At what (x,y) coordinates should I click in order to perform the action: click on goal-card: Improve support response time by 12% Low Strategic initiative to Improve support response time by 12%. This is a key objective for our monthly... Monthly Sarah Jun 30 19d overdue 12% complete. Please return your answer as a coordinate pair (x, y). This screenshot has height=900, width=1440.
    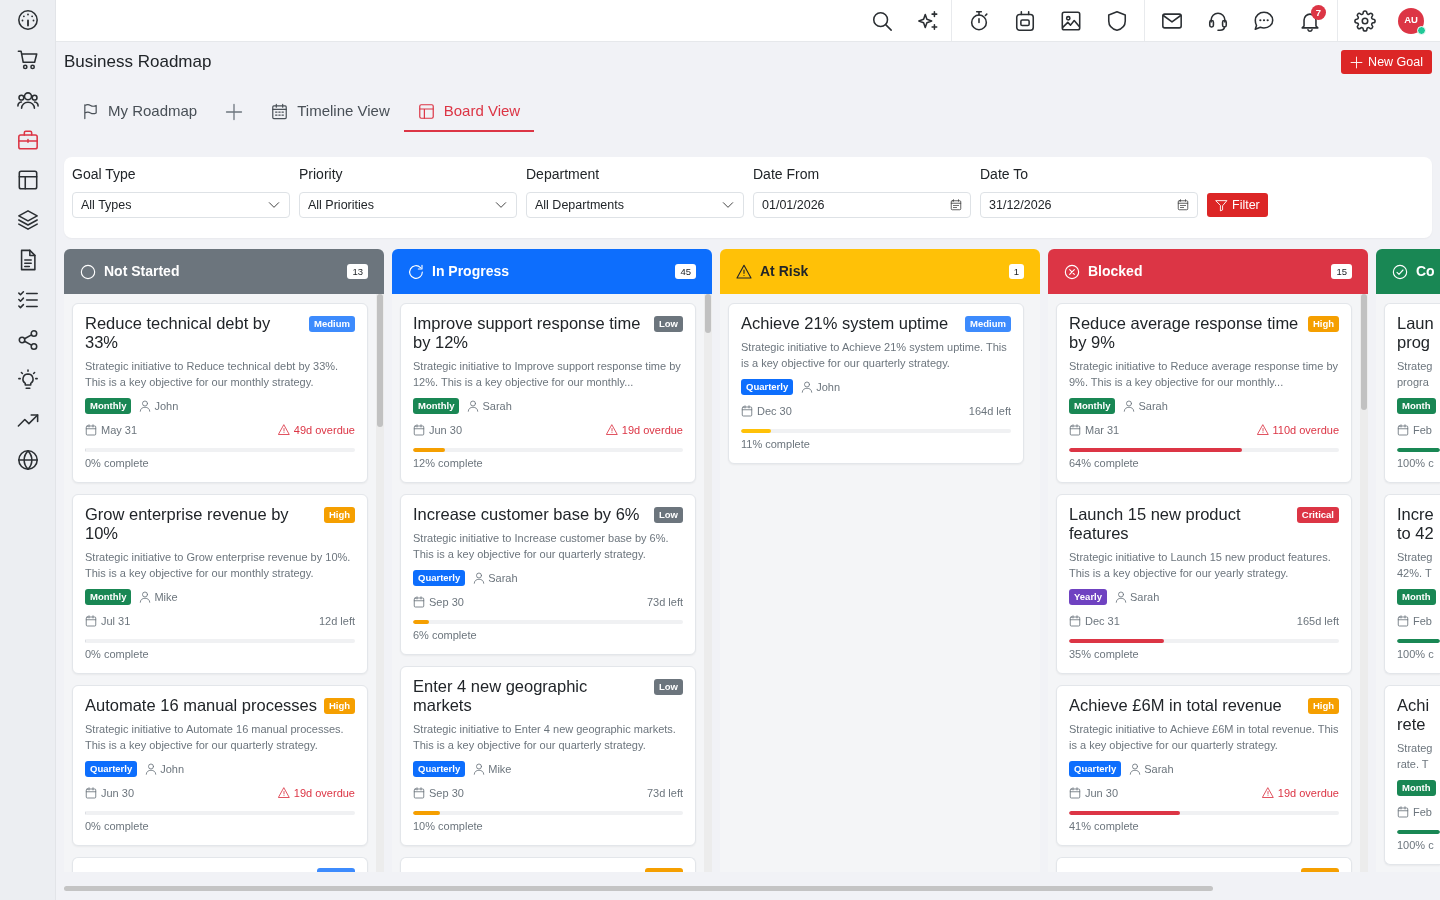
    Looking at the image, I should click on (548, 393).